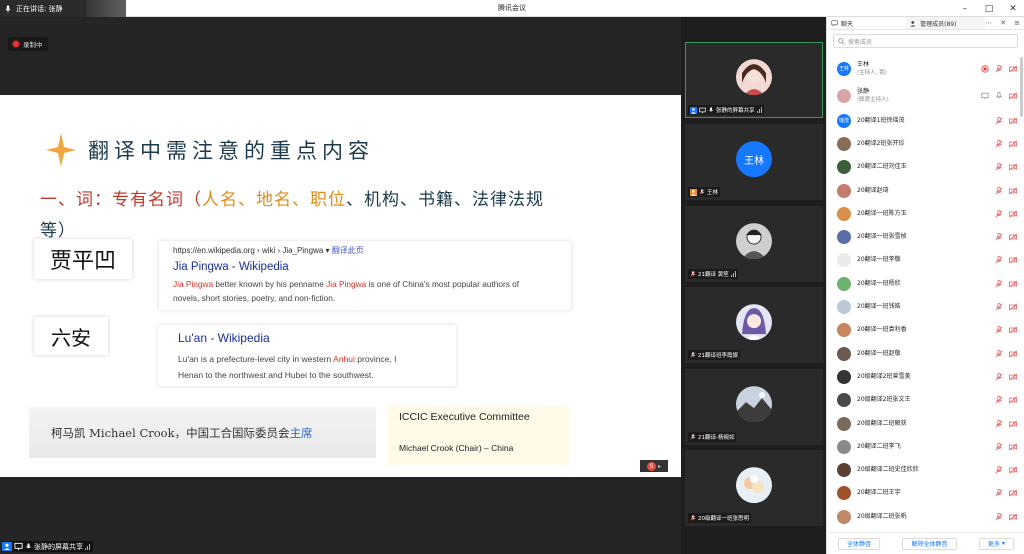 The height and width of the screenshot is (554, 1024). What do you see at coordinates (925, 95) in the screenshot?
I see `member-row: 张静 (联席主持人)` at bounding box center [925, 95].